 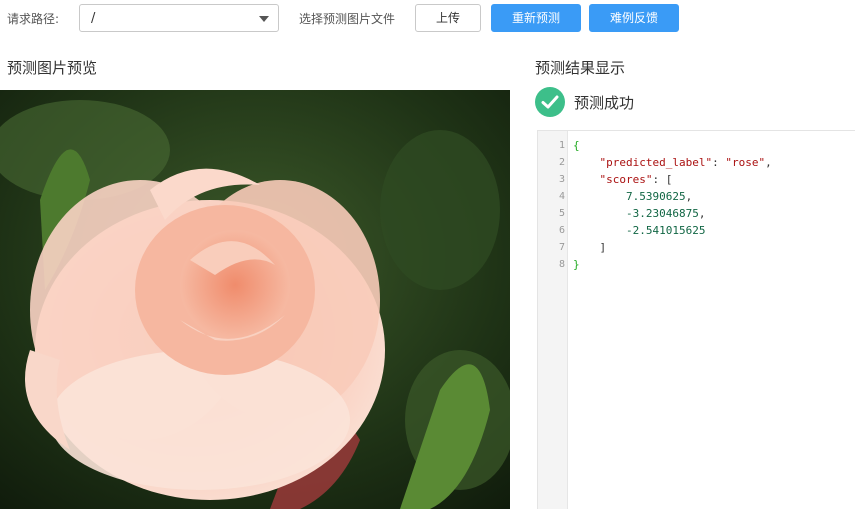 What do you see at coordinates (696, 196) in the screenshot?
I see `code-line: 4 7.5390625,` at bounding box center [696, 196].